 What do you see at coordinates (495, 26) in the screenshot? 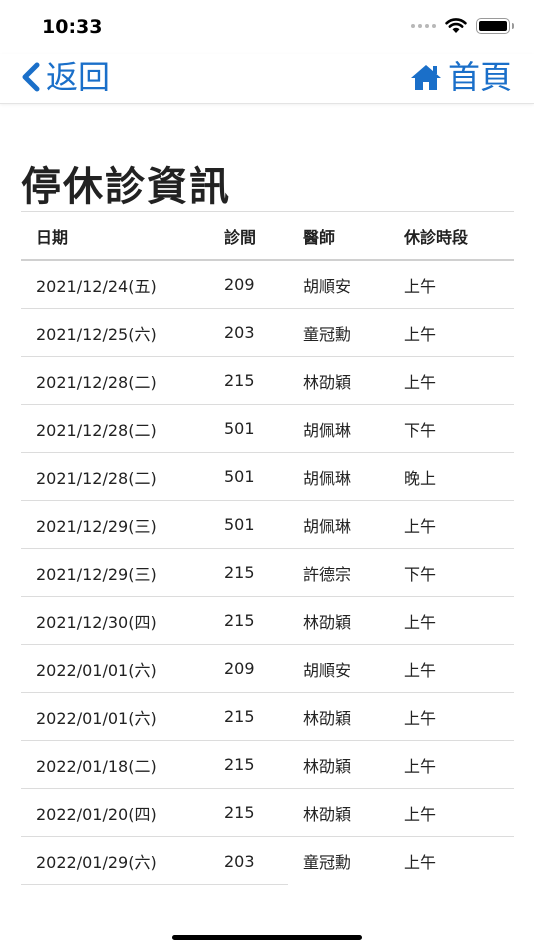
I see `battery-icon` at bounding box center [495, 26].